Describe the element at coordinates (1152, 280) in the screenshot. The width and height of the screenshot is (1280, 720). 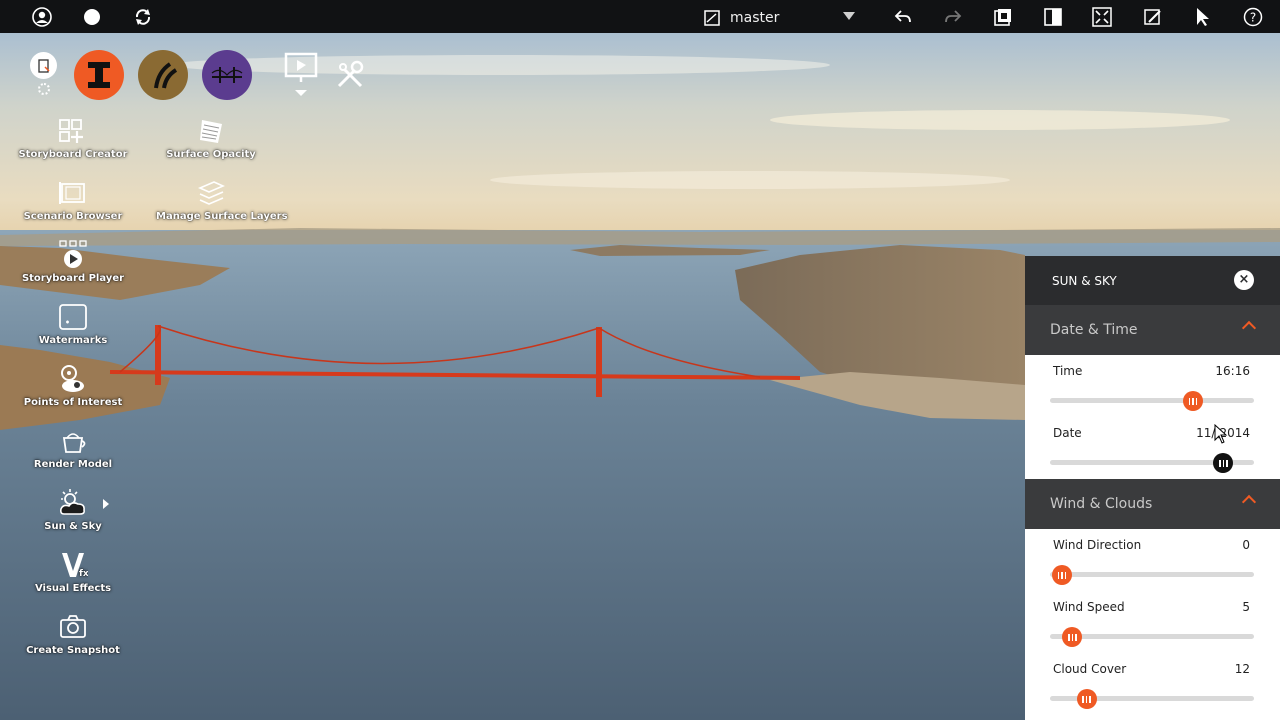
I see `panel-header: SUN & SKY ×` at that location.